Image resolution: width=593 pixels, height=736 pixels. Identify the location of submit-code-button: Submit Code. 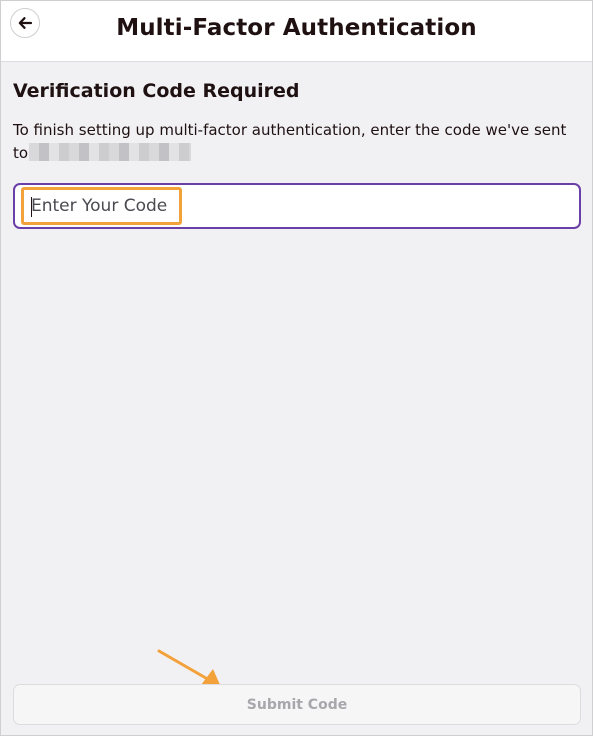
(297, 704).